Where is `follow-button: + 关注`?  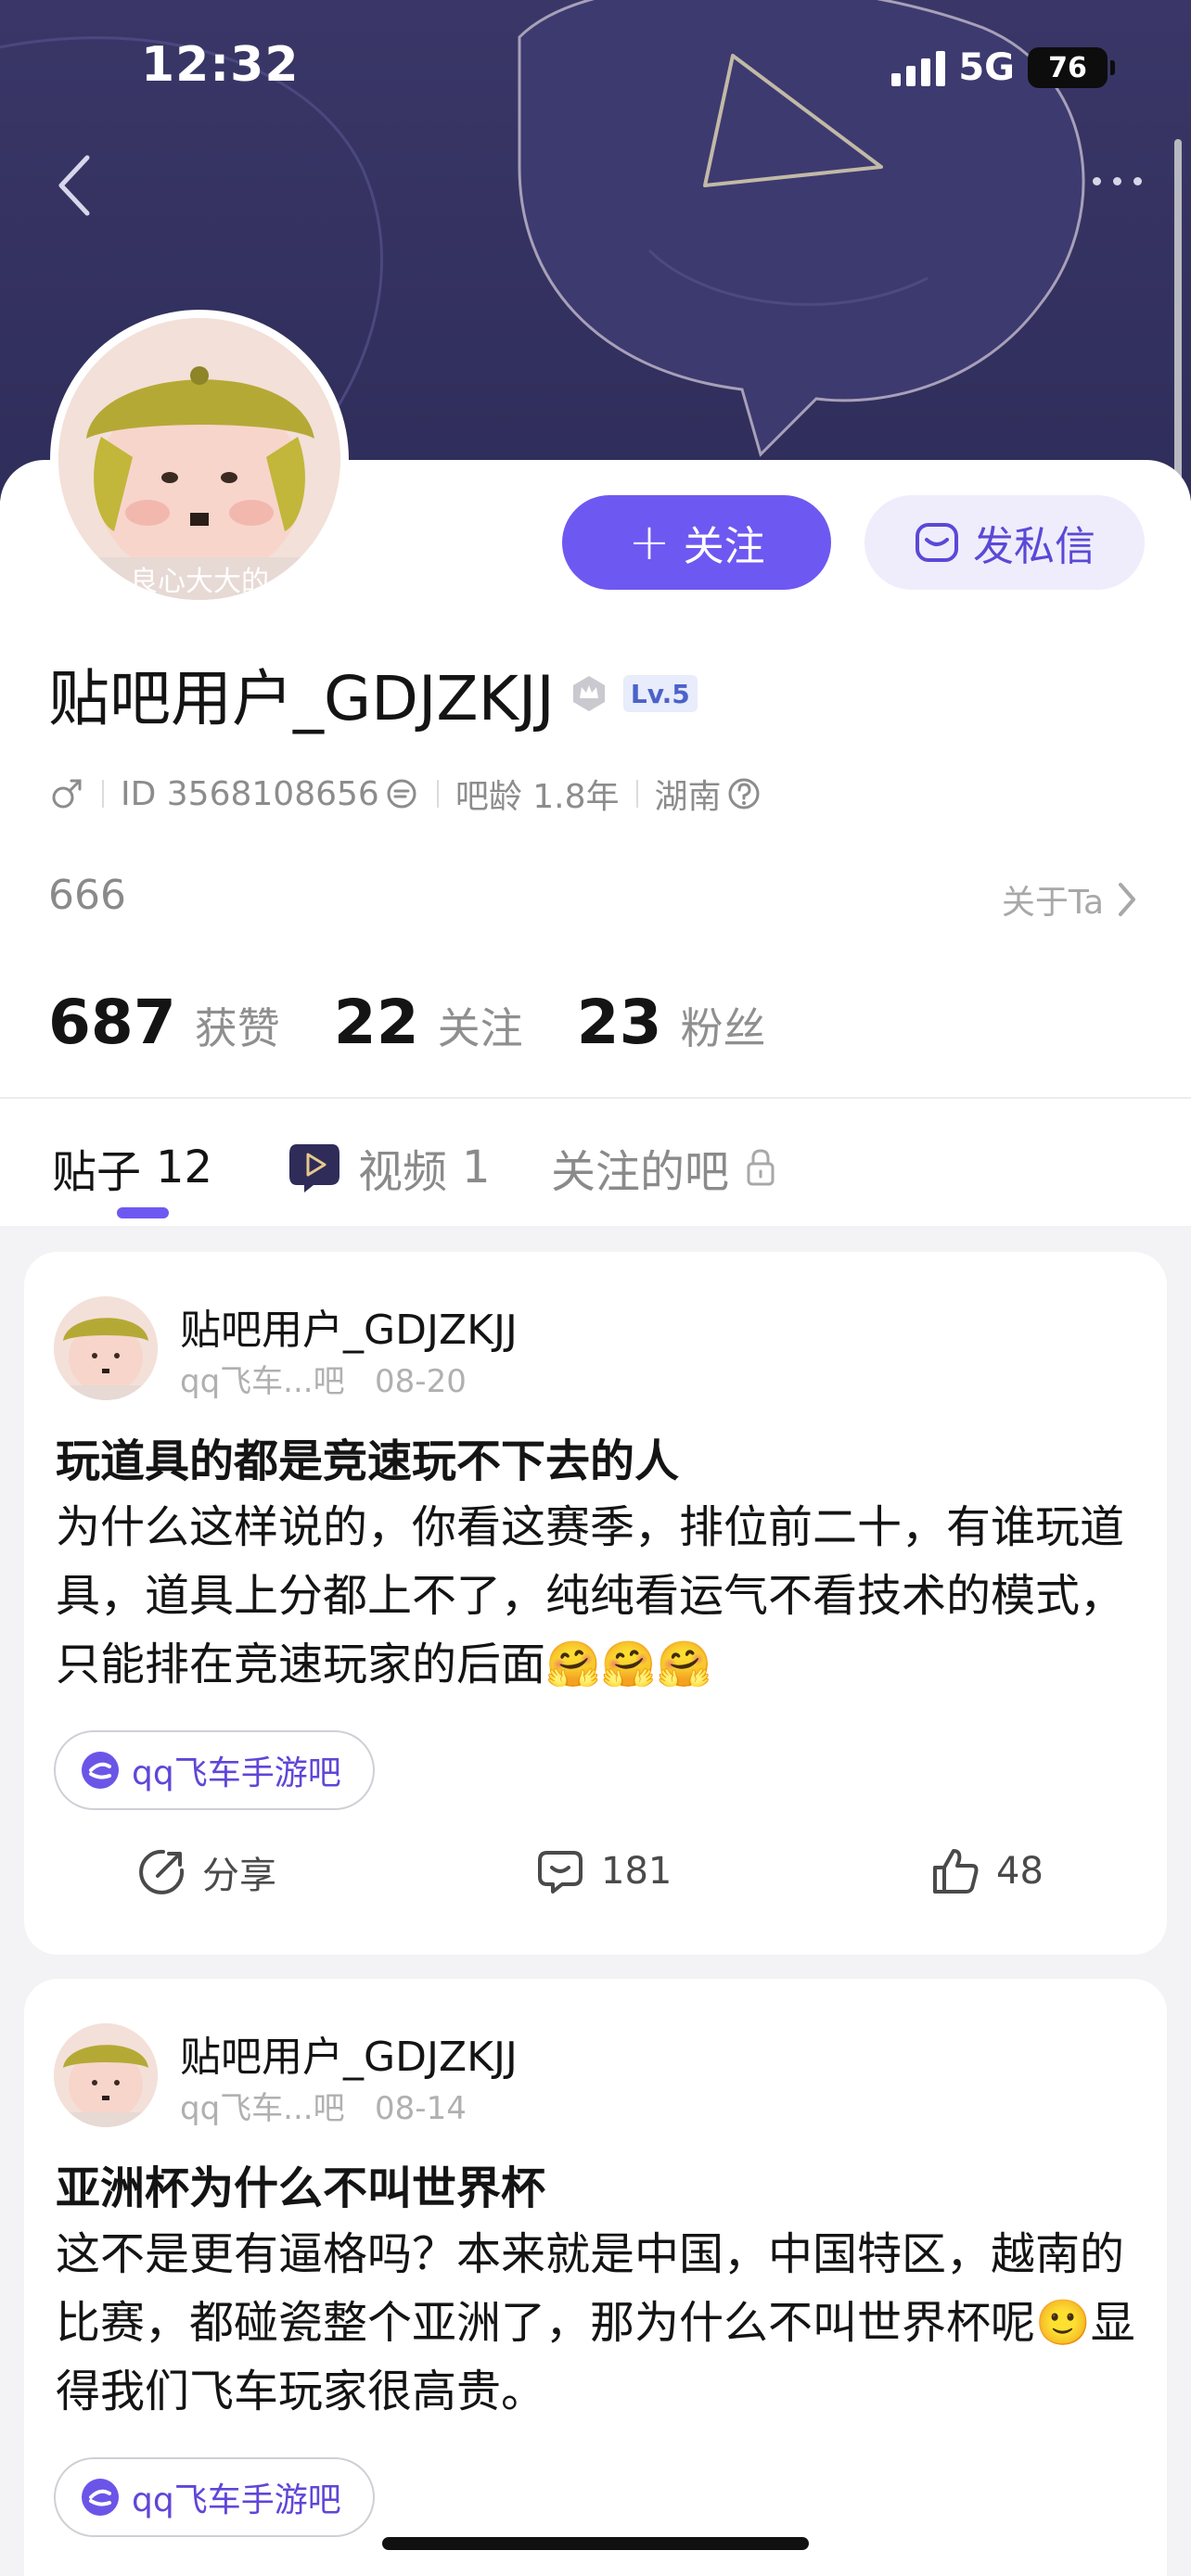 follow-button: + 关注 is located at coordinates (696, 542).